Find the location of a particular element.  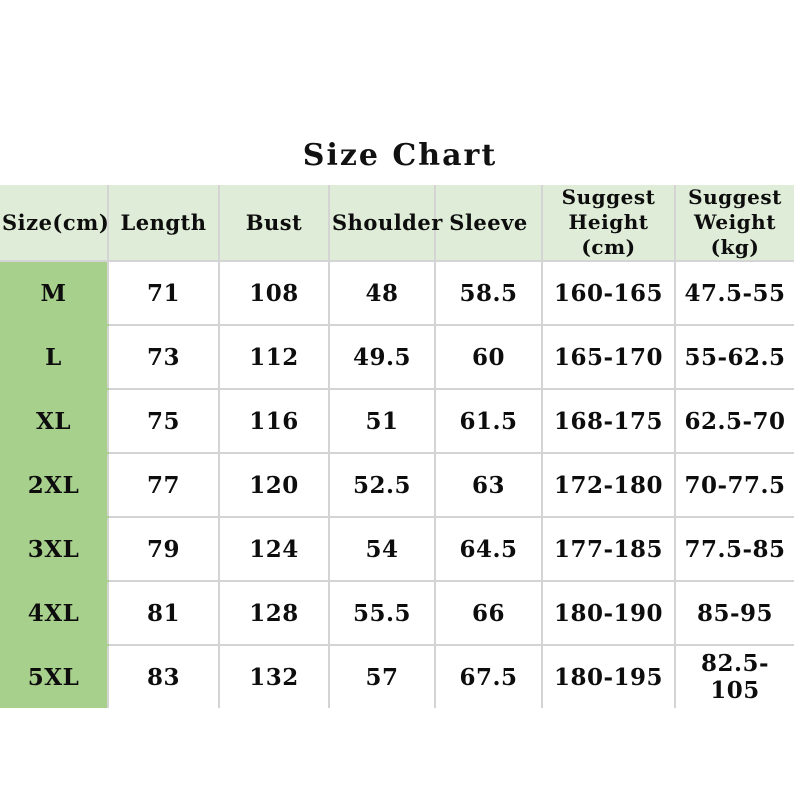

column-header-suggest-height: Suggest Height (cm) is located at coordinates (608, 223).